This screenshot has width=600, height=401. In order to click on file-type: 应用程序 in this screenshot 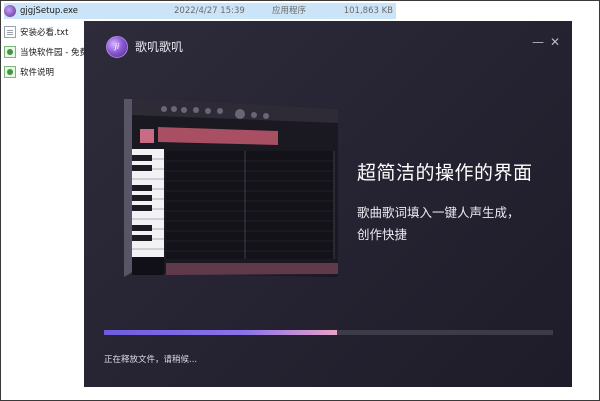, I will do `click(289, 11)`.